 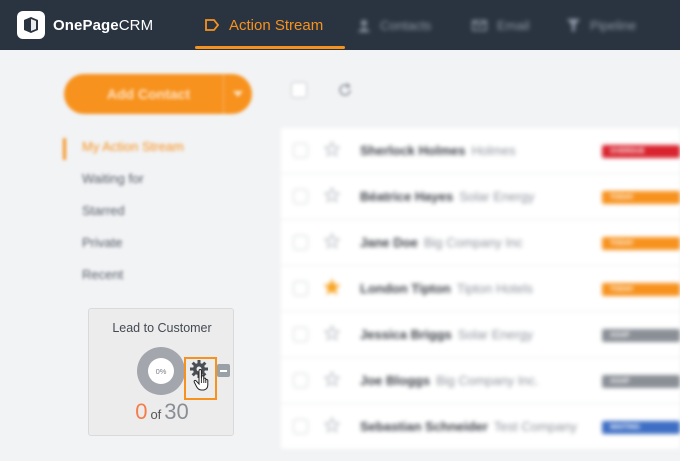 I want to click on progress-donut: 0%, so click(x=161, y=371).